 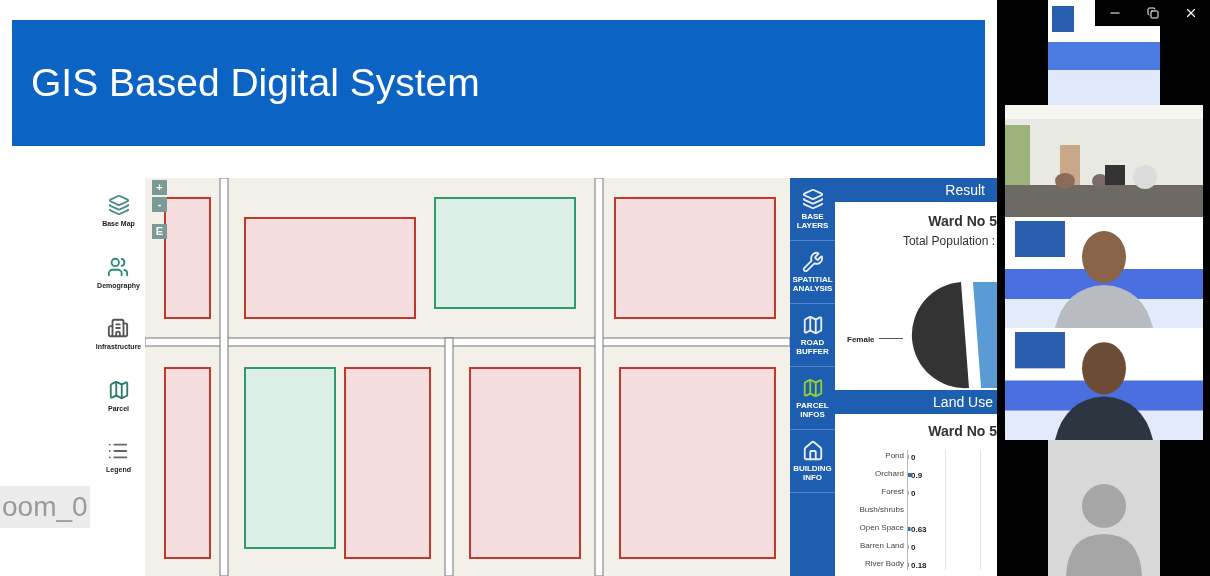 What do you see at coordinates (894, 456) in the screenshot?
I see `axis-label: Pond` at bounding box center [894, 456].